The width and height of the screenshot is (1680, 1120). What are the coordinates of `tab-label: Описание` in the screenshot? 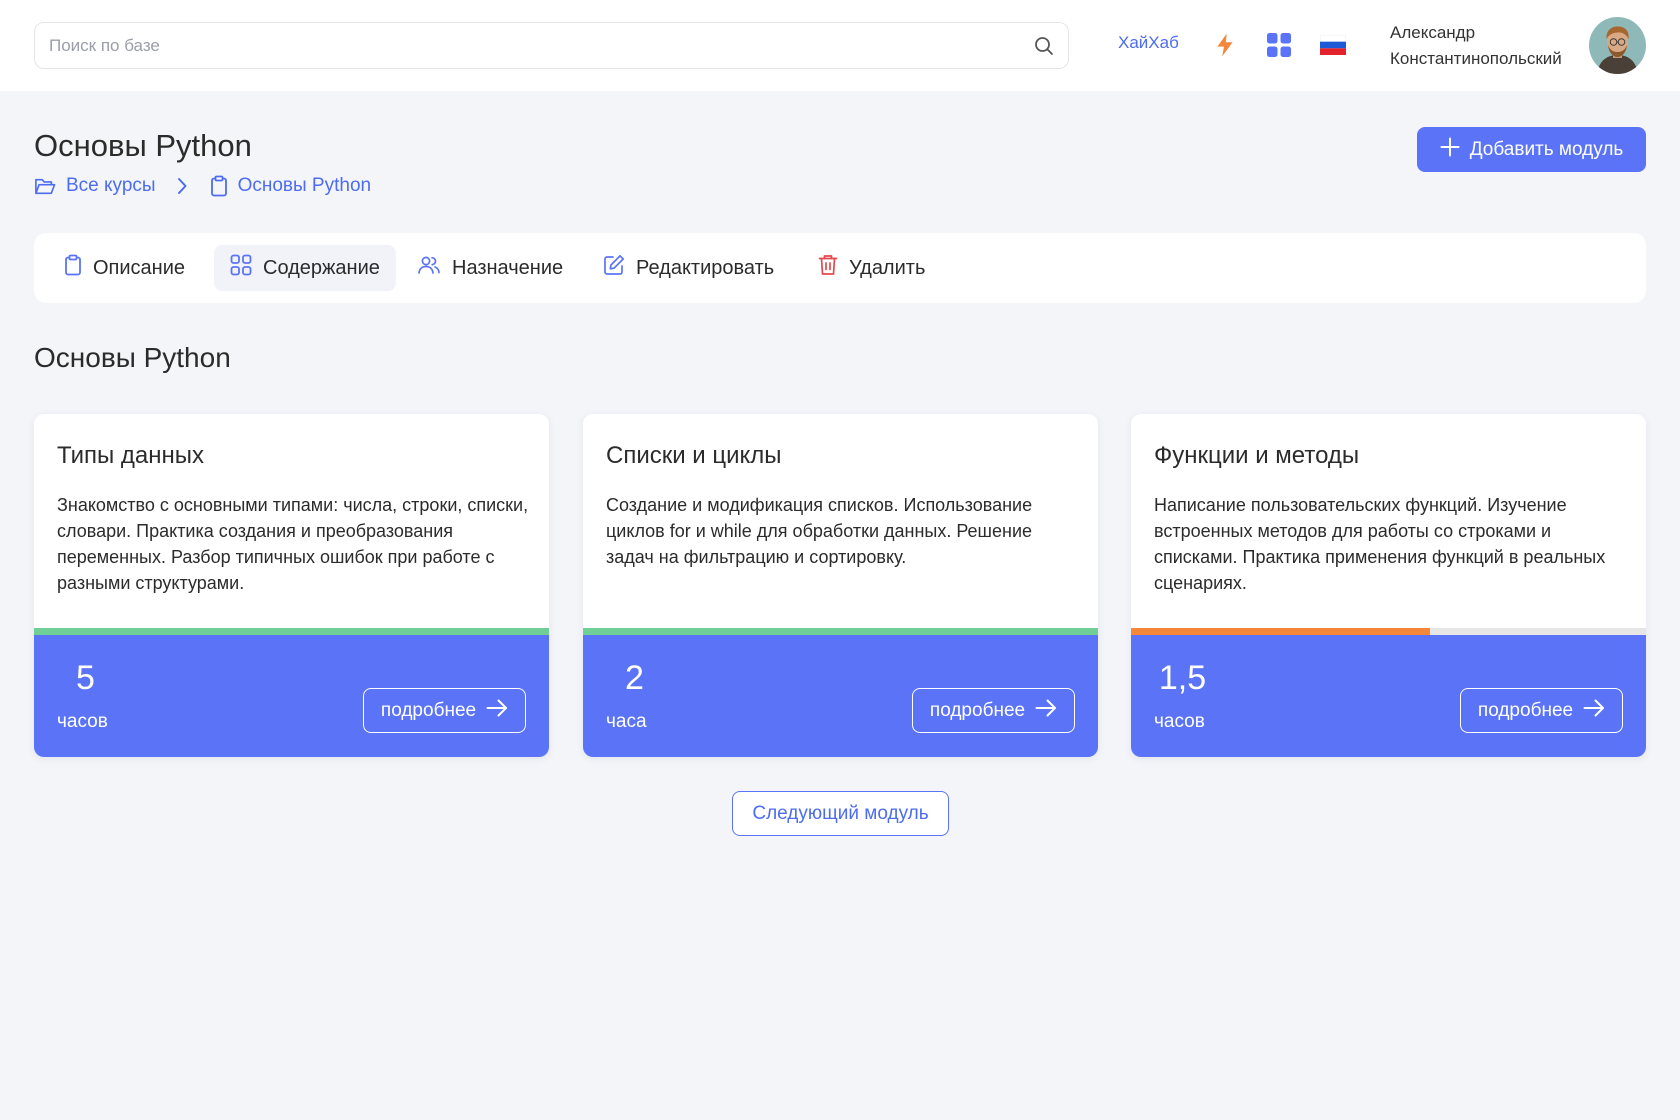 It's located at (139, 267).